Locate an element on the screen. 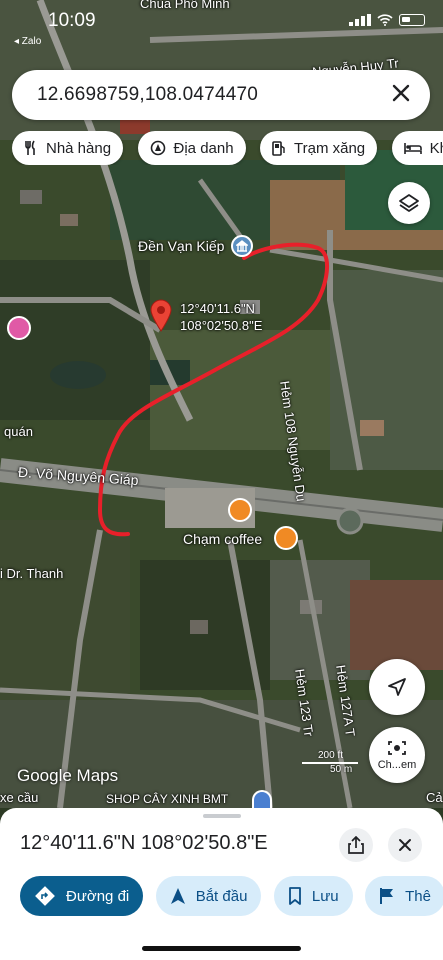 Image resolution: width=443 pixels, height=960 pixels. signal-icon is located at coordinates (360, 20).